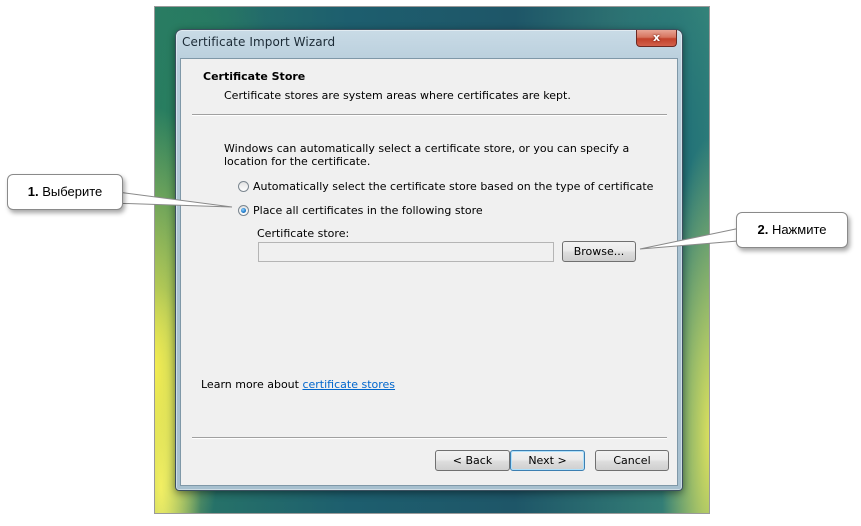  What do you see at coordinates (70, 191) in the screenshot?
I see `callout-select-text: Выберите` at bounding box center [70, 191].